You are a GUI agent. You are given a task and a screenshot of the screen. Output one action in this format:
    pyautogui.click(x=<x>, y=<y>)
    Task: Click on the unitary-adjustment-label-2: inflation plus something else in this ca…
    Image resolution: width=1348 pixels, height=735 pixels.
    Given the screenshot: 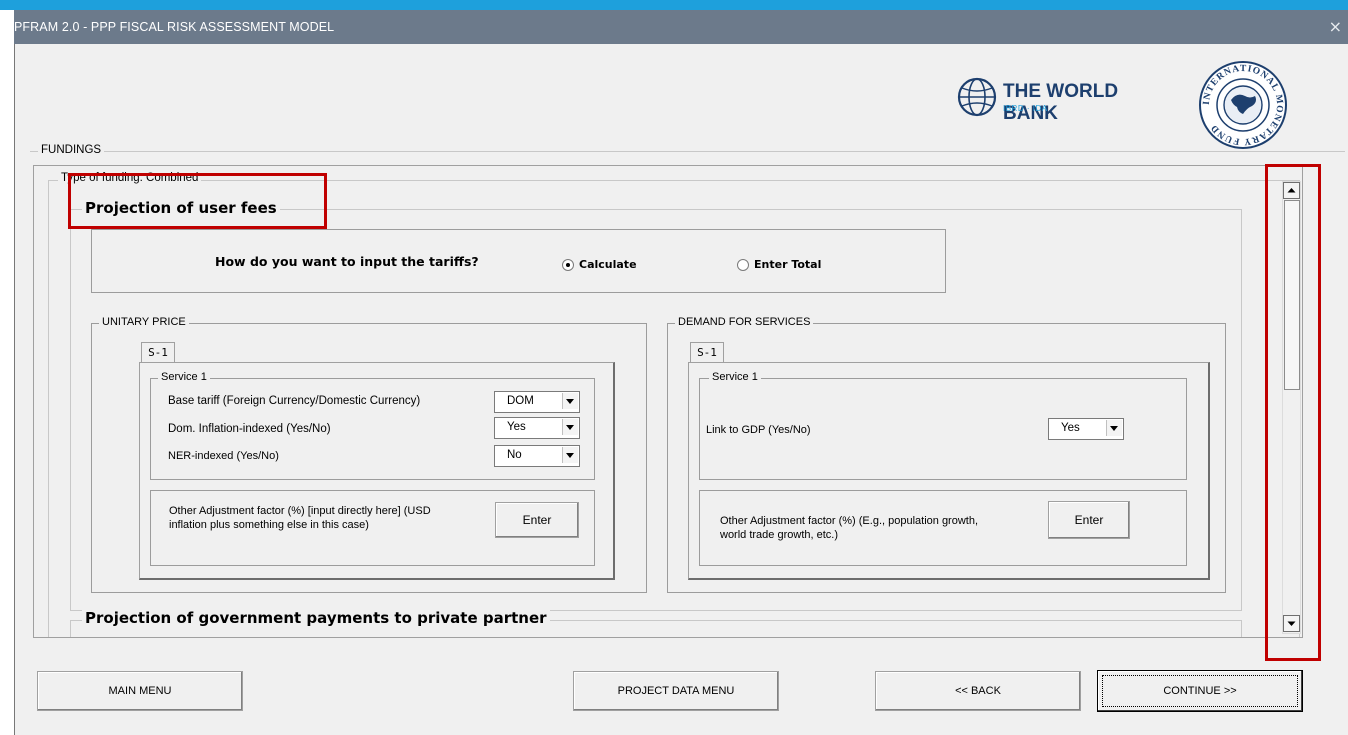 What is the action you would take?
    pyautogui.click(x=269, y=525)
    